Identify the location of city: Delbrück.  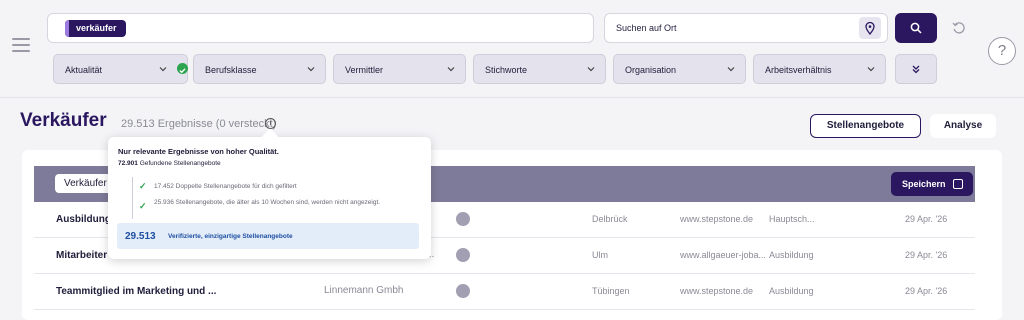
(610, 219).